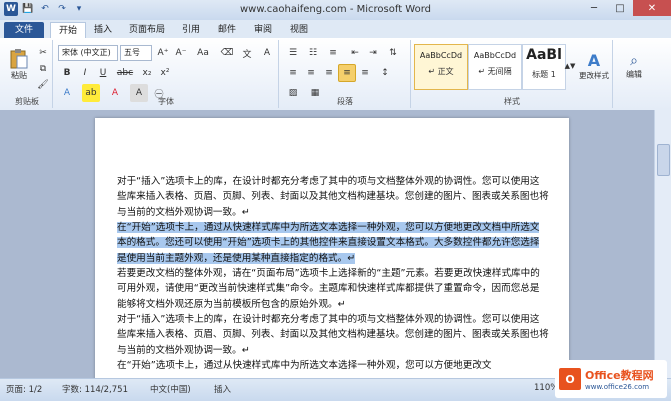  What do you see at coordinates (222, 389) in the screenshot?
I see `insert-mode: 插入` at bounding box center [222, 389].